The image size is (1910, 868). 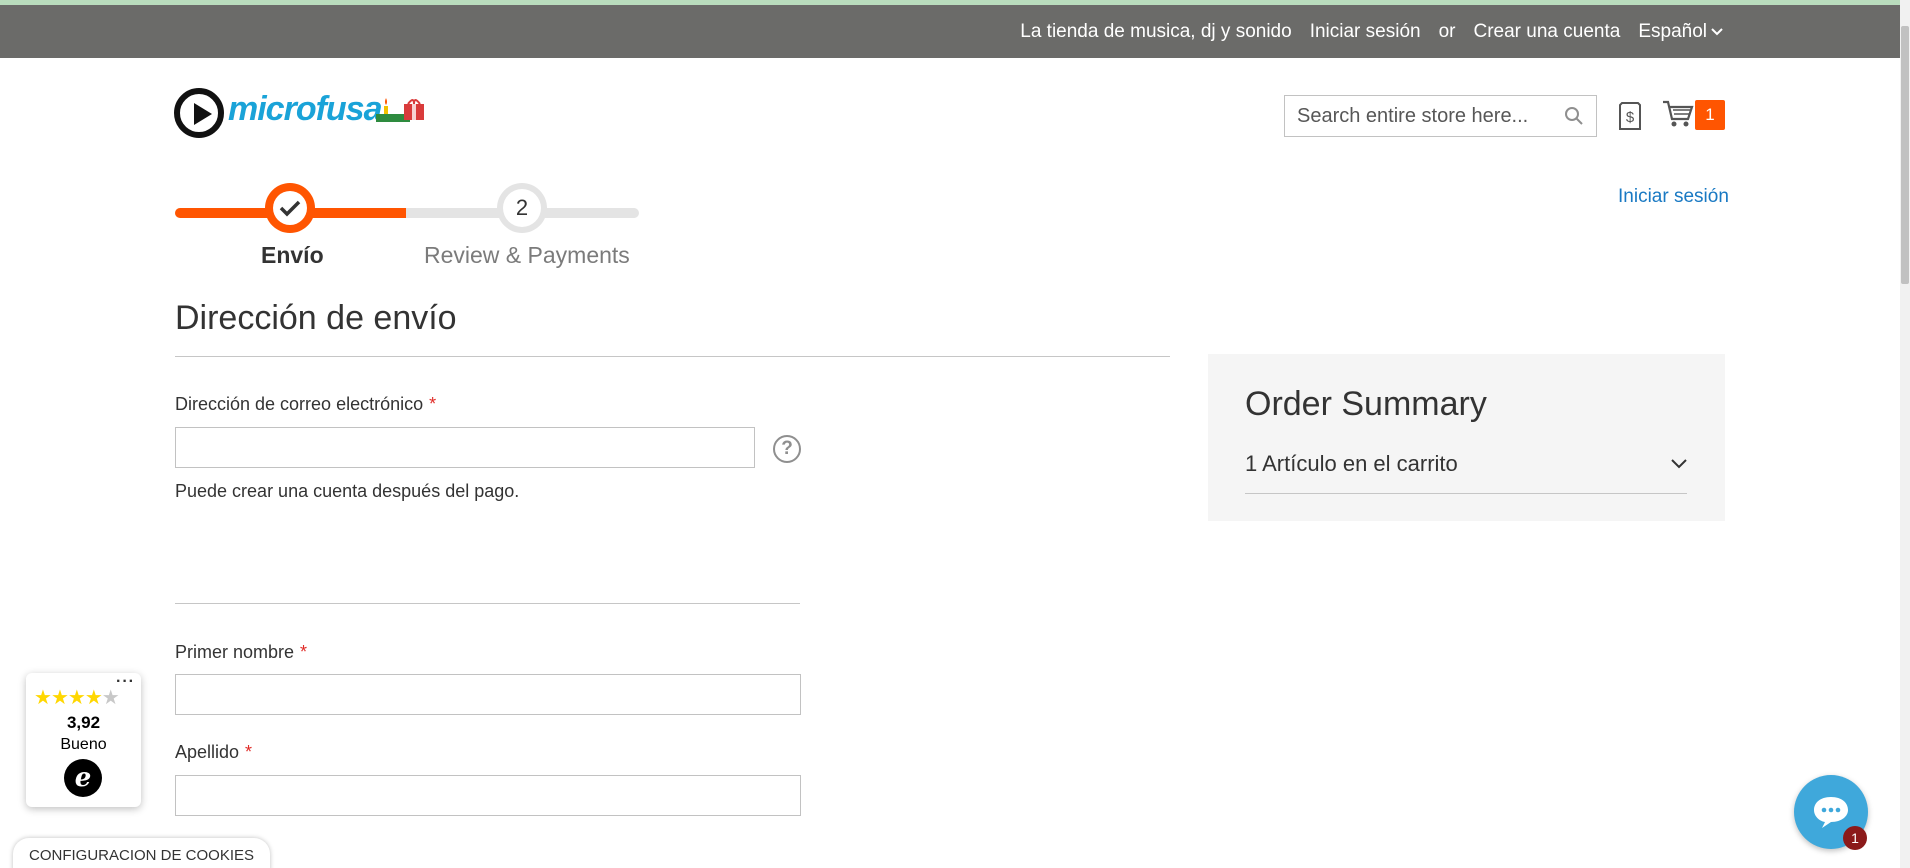 I want to click on email-label: Dirección de correo electrónico *, so click(x=305, y=404).